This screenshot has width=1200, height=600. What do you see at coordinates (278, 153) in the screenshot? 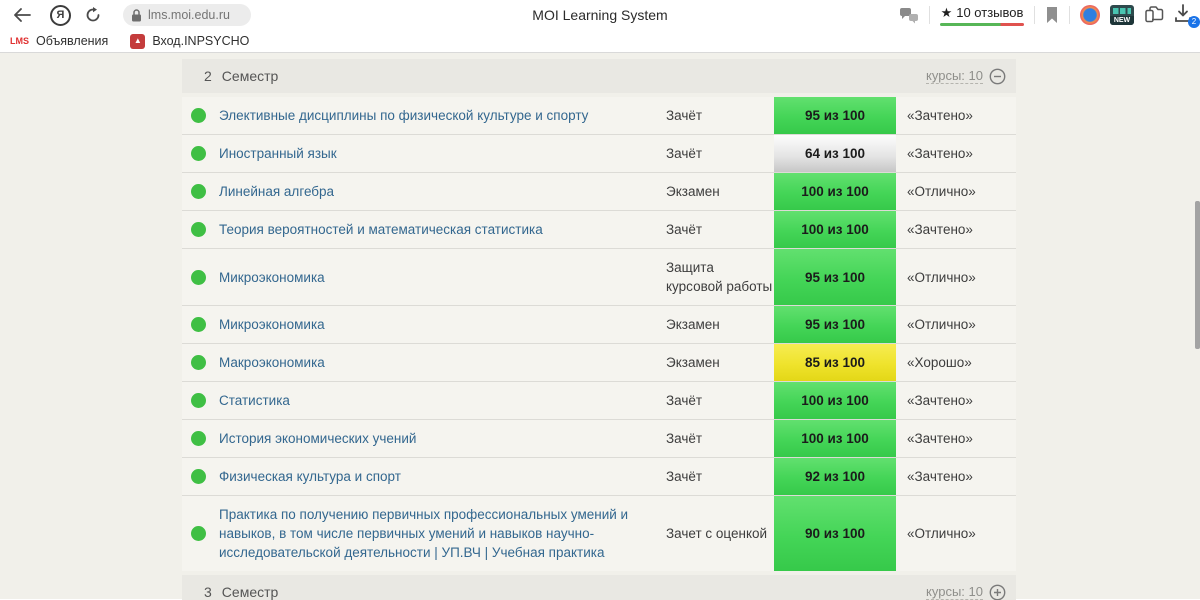
I see `course-link: Иностранный язык` at bounding box center [278, 153].